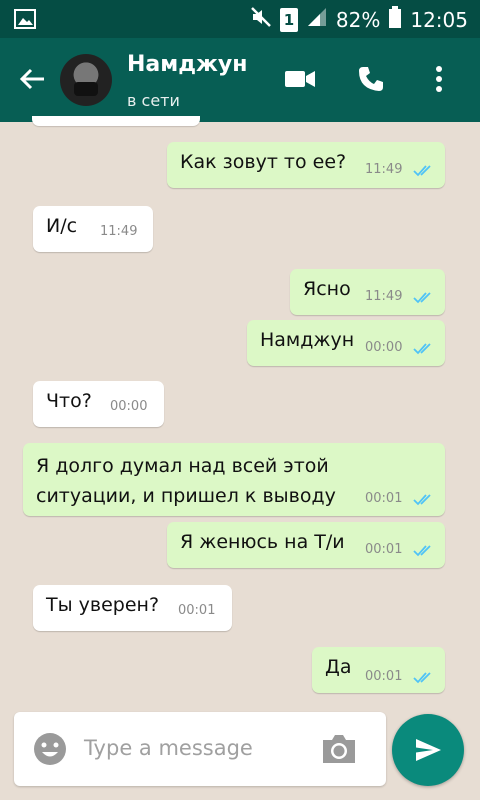  Describe the element at coordinates (317, 19) in the screenshot. I see `signal-icon` at that location.